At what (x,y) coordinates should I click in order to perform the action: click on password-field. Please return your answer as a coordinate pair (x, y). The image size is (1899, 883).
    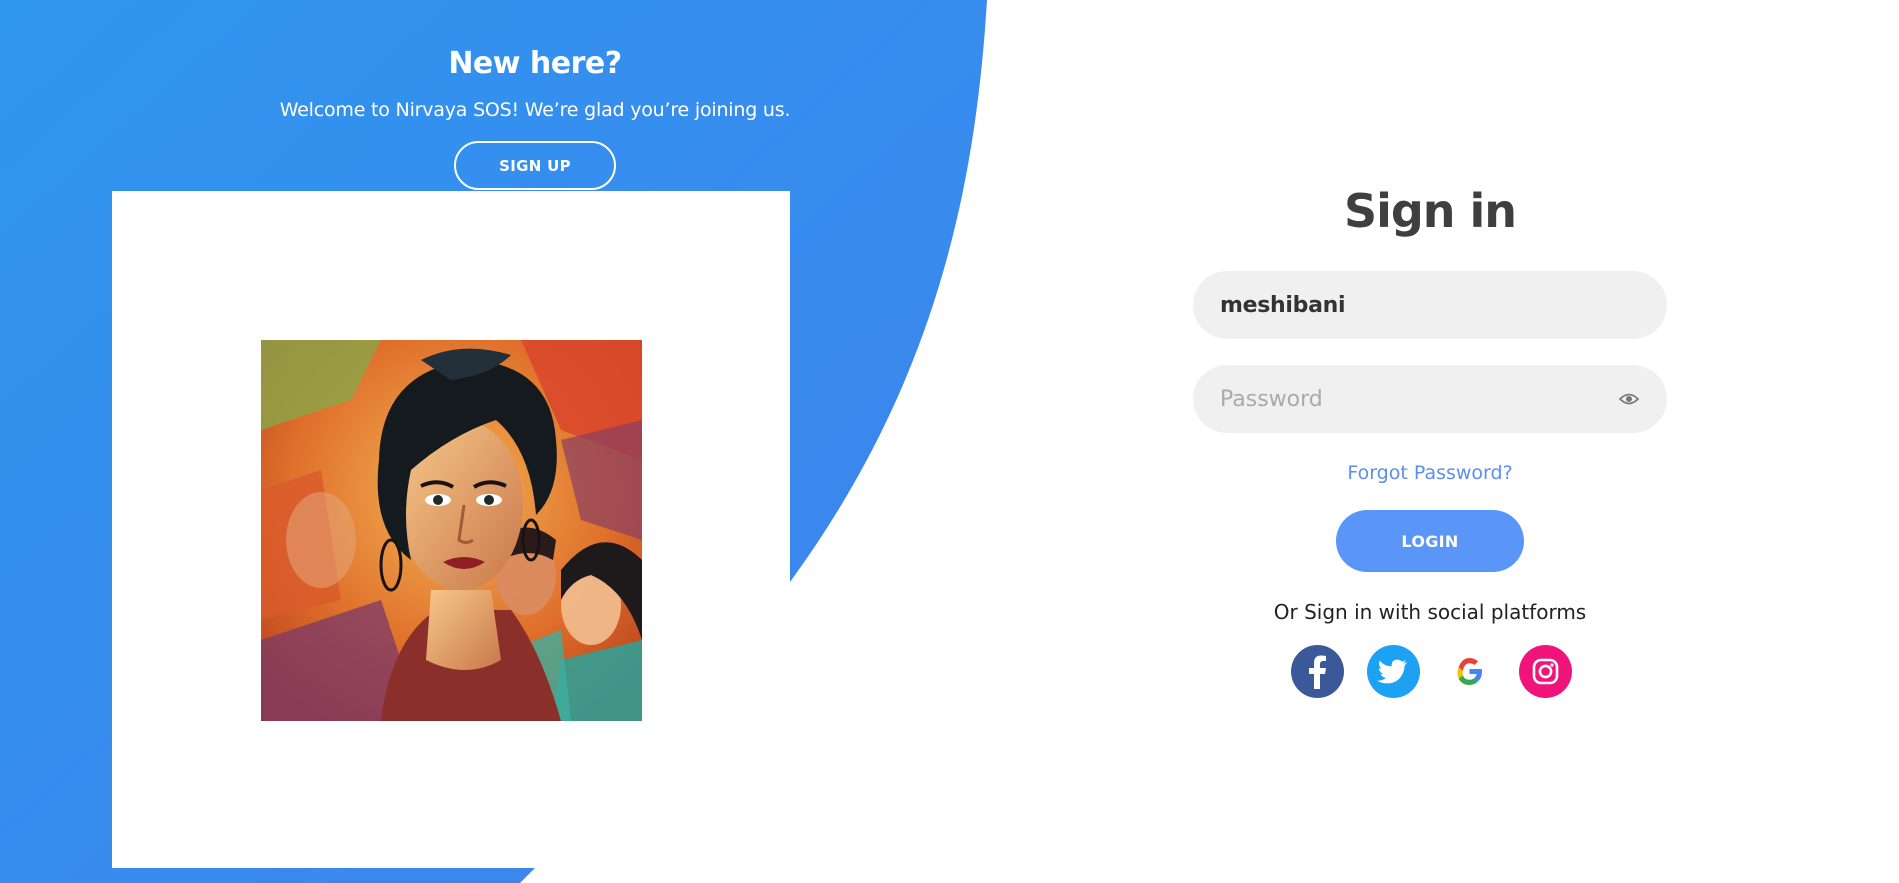
    Looking at the image, I should click on (1430, 399).